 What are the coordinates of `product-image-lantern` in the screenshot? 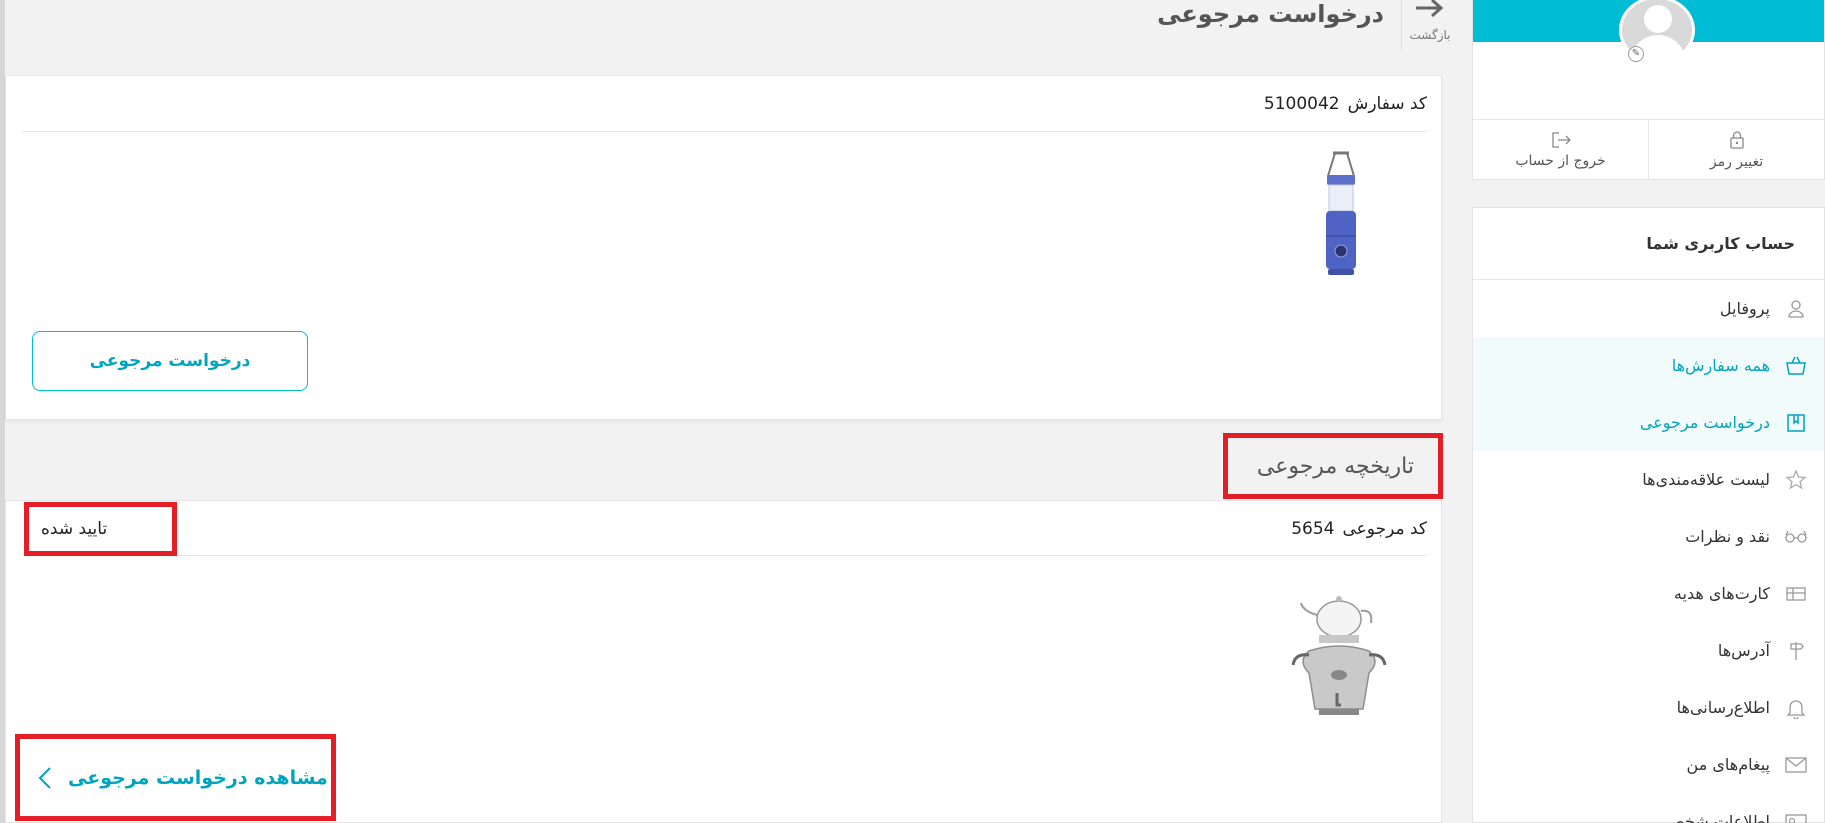 It's located at (1341, 221).